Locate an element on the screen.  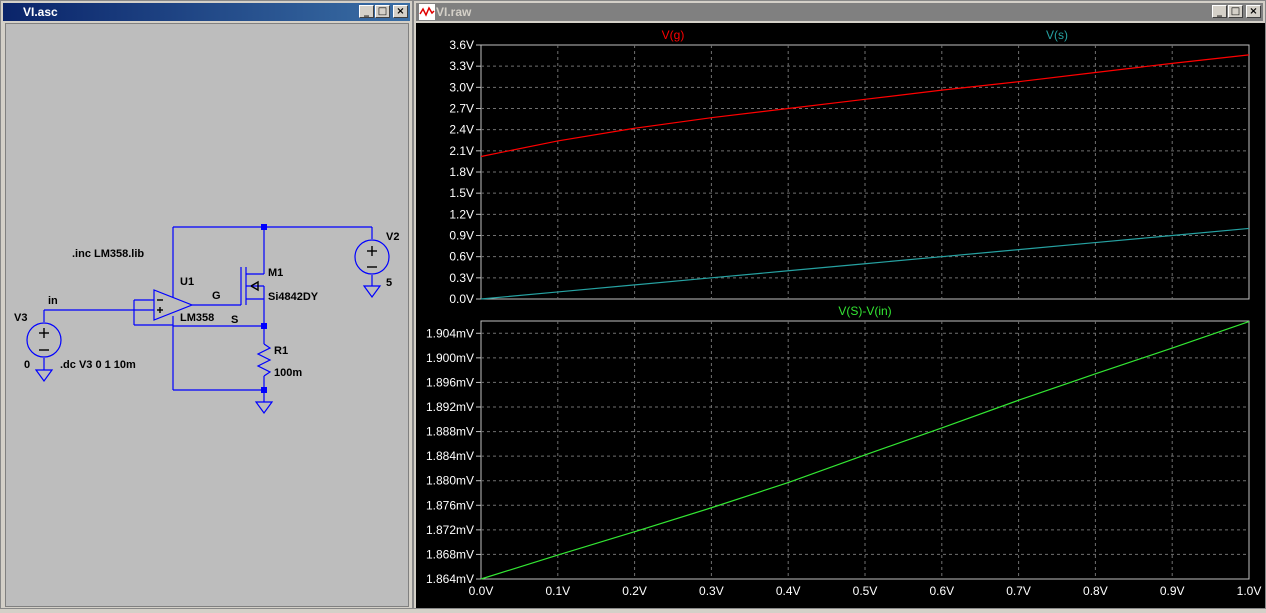
x-tick-label: 0.0V is located at coordinates (481, 591).